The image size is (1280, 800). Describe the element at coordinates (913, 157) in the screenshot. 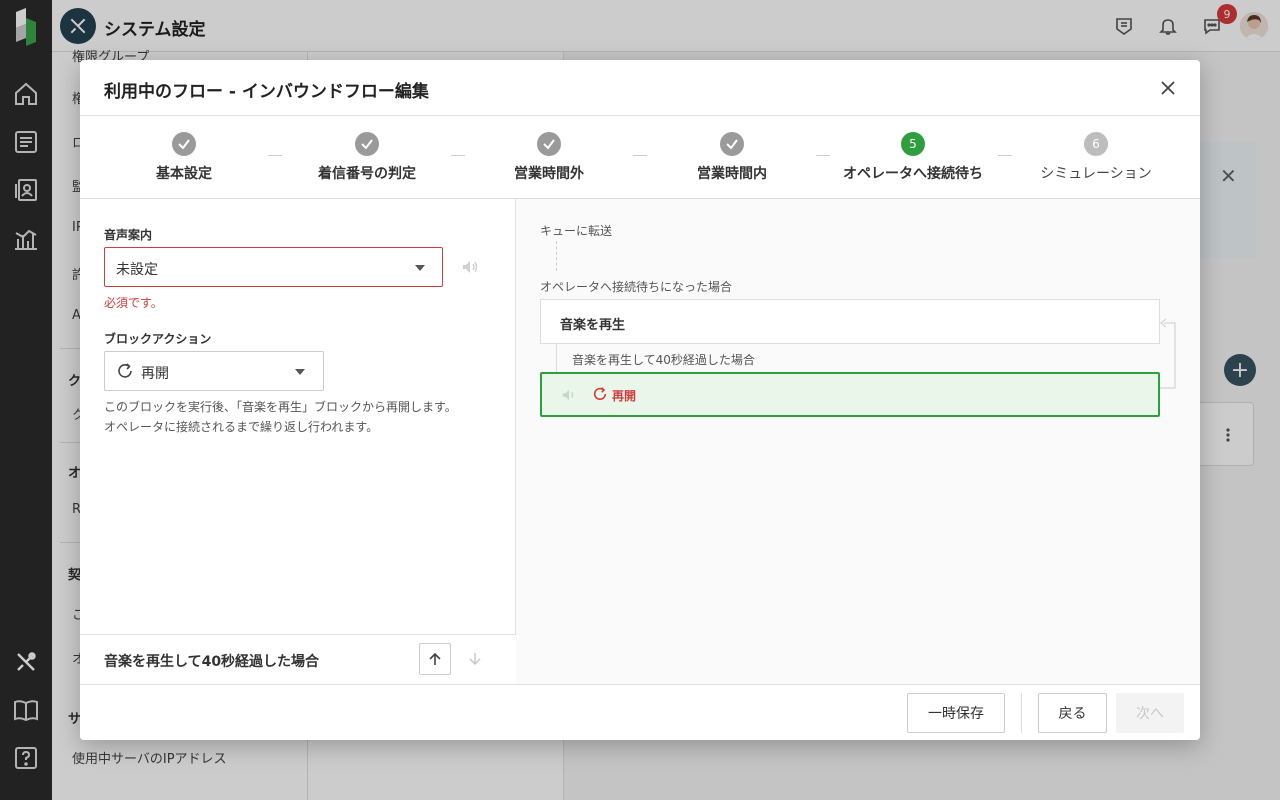

I see `step-operator-wait: 5 オペレータへ接続待ち` at that location.